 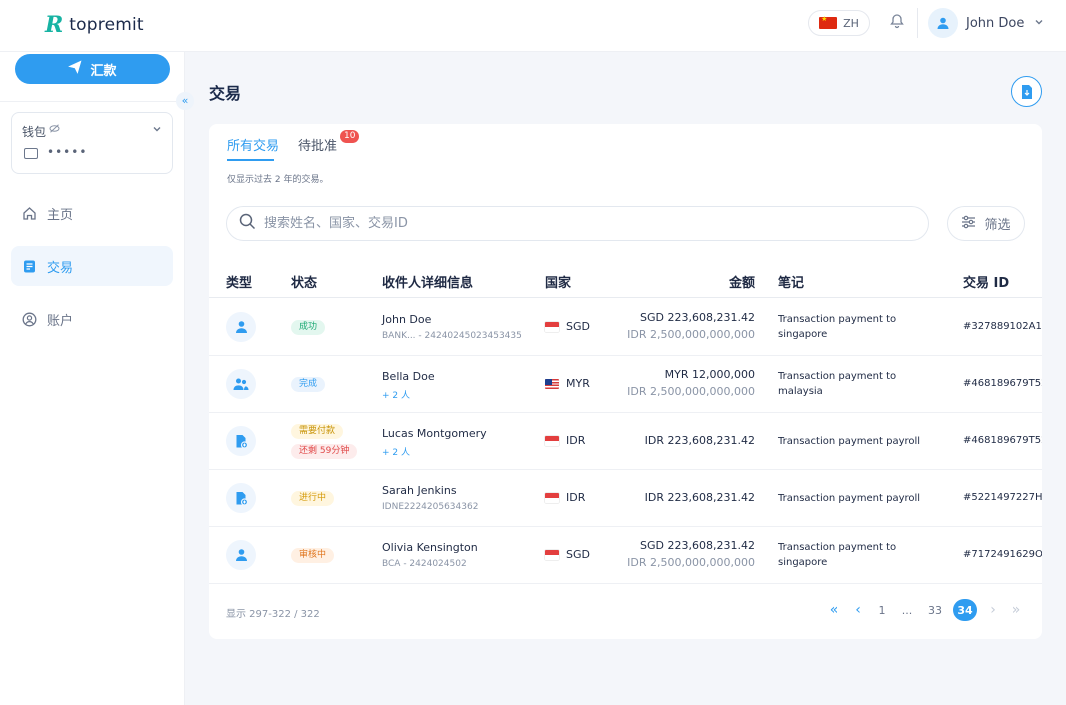 What do you see at coordinates (54, 130) in the screenshot?
I see `eye-off-icon` at bounding box center [54, 130].